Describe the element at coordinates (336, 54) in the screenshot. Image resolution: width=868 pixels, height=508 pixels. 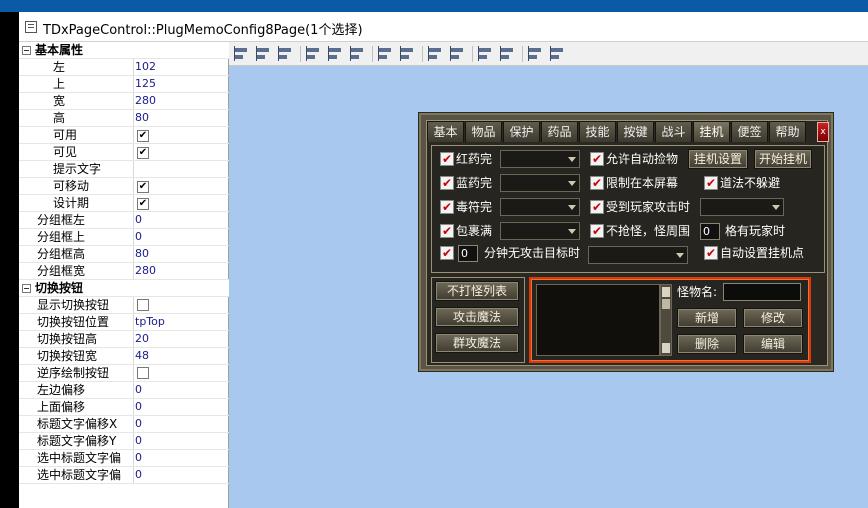
I see `align-center-v-icon` at that location.